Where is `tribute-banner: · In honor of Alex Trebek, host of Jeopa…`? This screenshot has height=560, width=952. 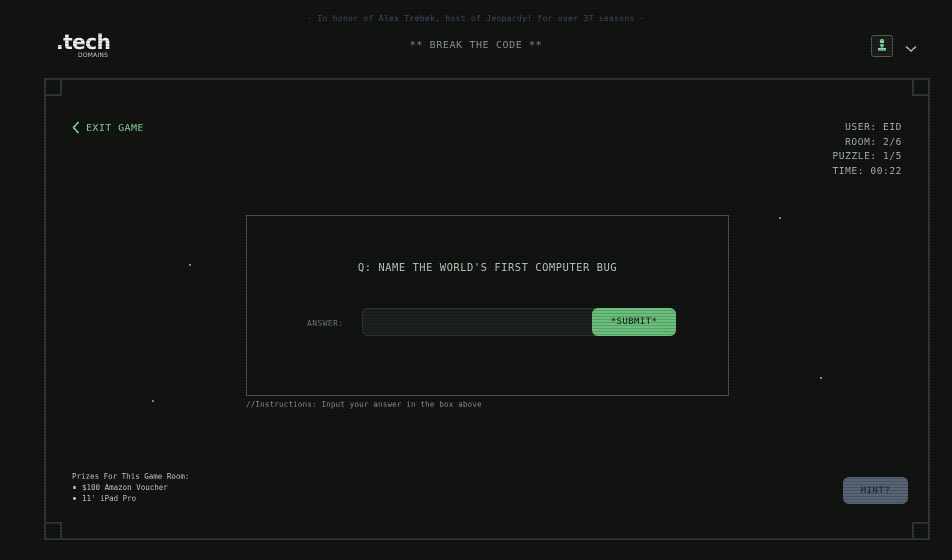
tribute-banner: · In honor of Alex Trebek, host of Jeopa… is located at coordinates (476, 18).